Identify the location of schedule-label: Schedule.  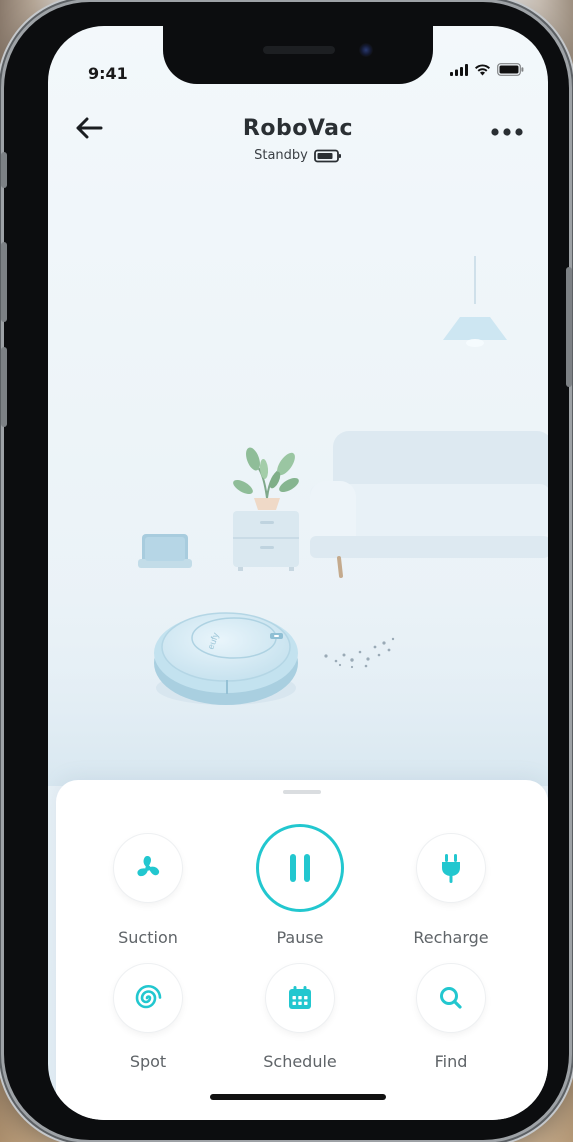
(300, 1061).